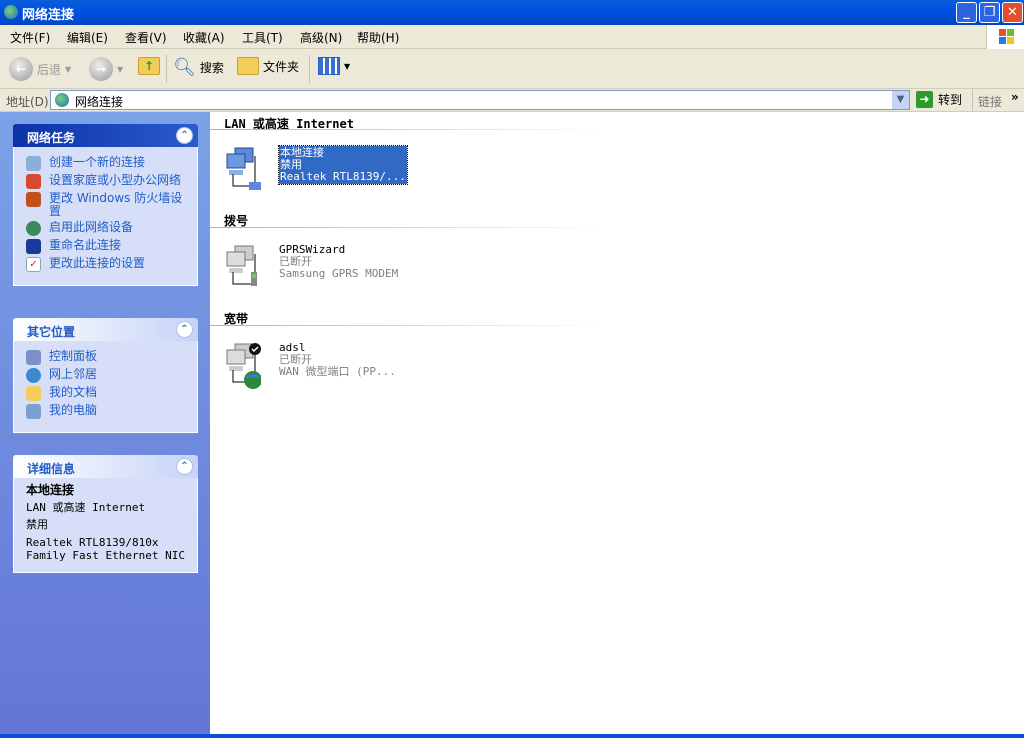 The image size is (1024, 738). What do you see at coordinates (49, 69) in the screenshot?
I see `back-label: 后退` at bounding box center [49, 69].